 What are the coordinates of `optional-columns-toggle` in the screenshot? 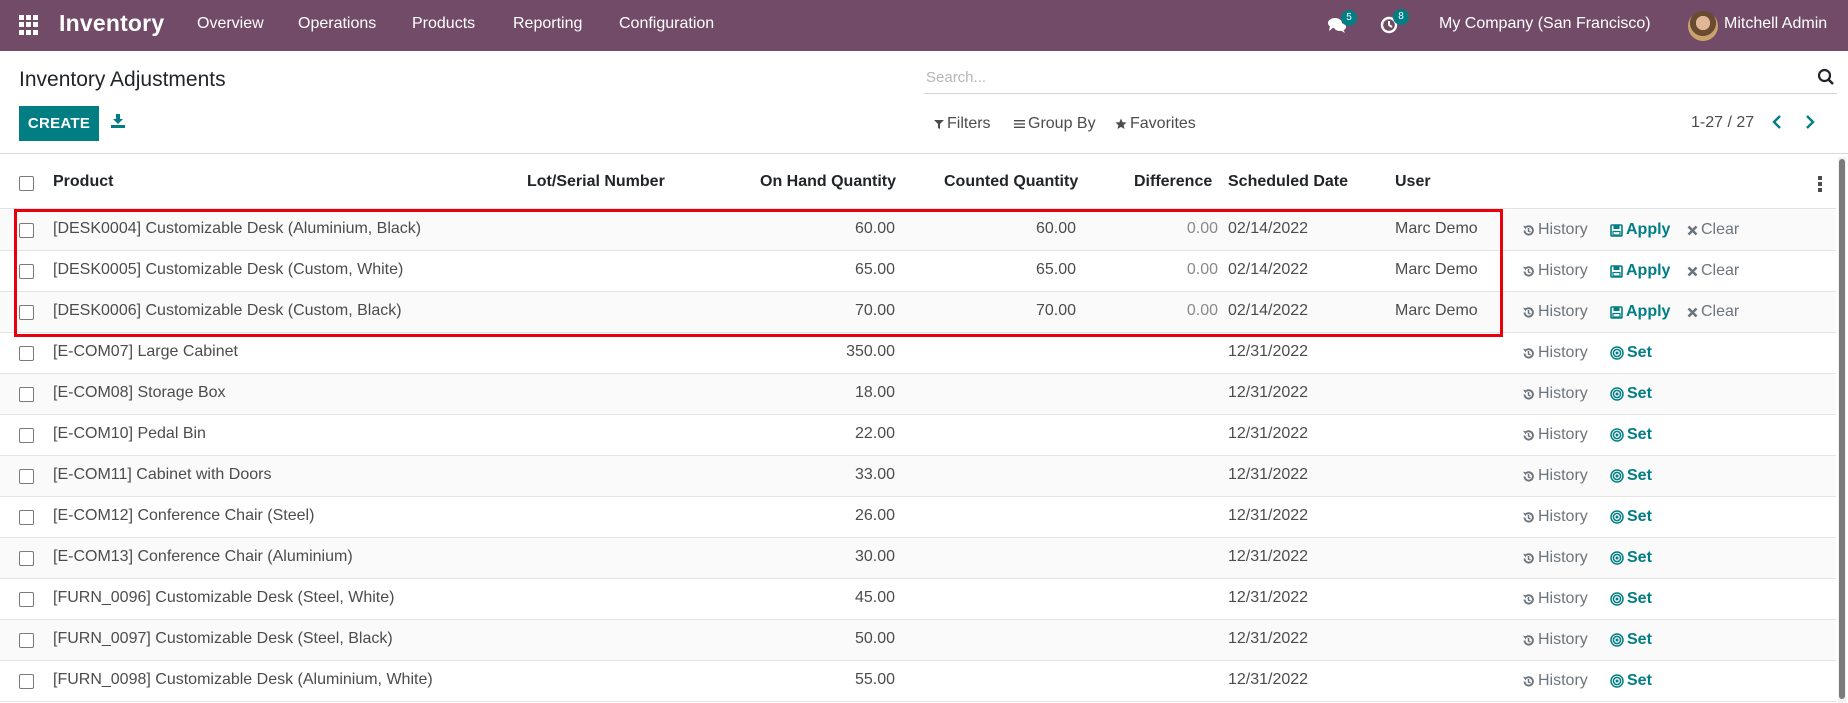 It's located at (1820, 184).